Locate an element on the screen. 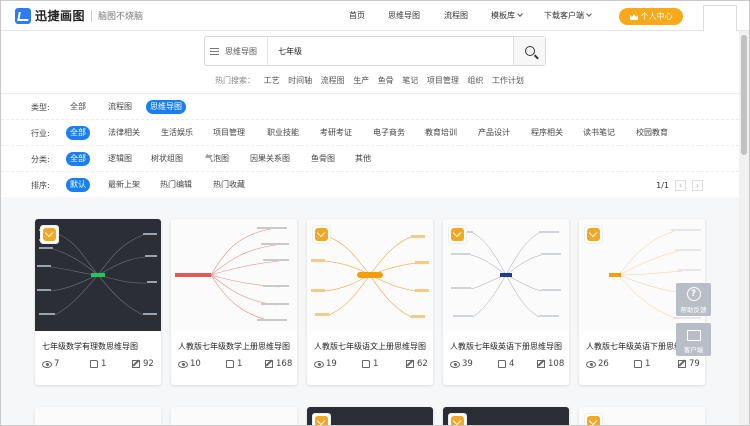  user-center-label: 个人中心 is located at coordinates (656, 16).